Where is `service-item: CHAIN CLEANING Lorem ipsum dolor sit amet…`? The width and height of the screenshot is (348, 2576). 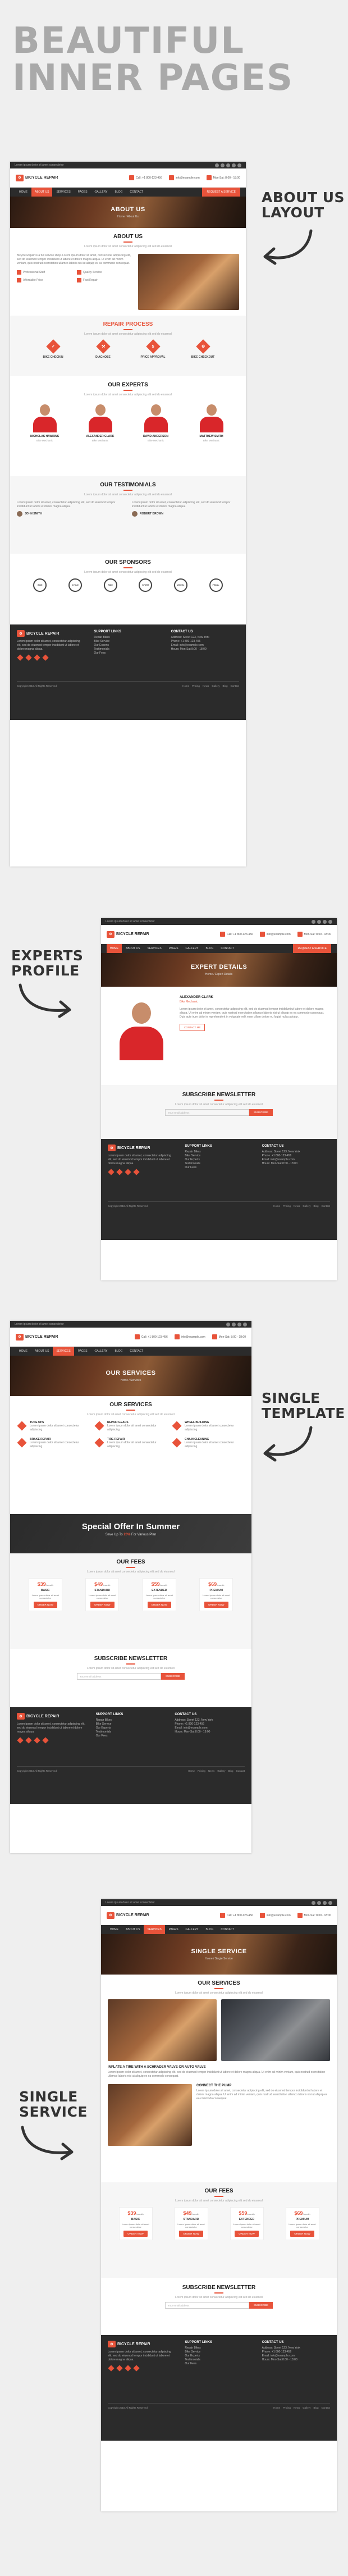
service-item: CHAIN CLEANING Lorem ipsum dolor sit amet… is located at coordinates (208, 1443).